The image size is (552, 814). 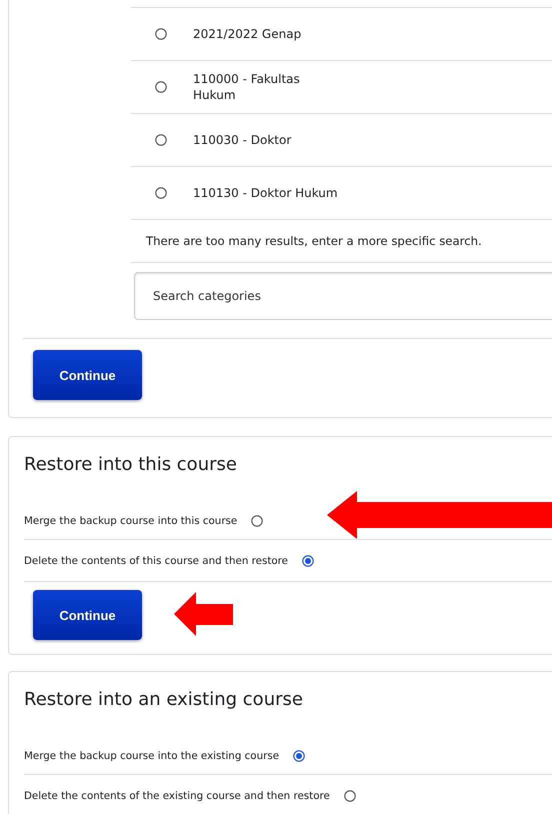 I want to click on option-label: Merge the backup course into this course, so click(x=131, y=521).